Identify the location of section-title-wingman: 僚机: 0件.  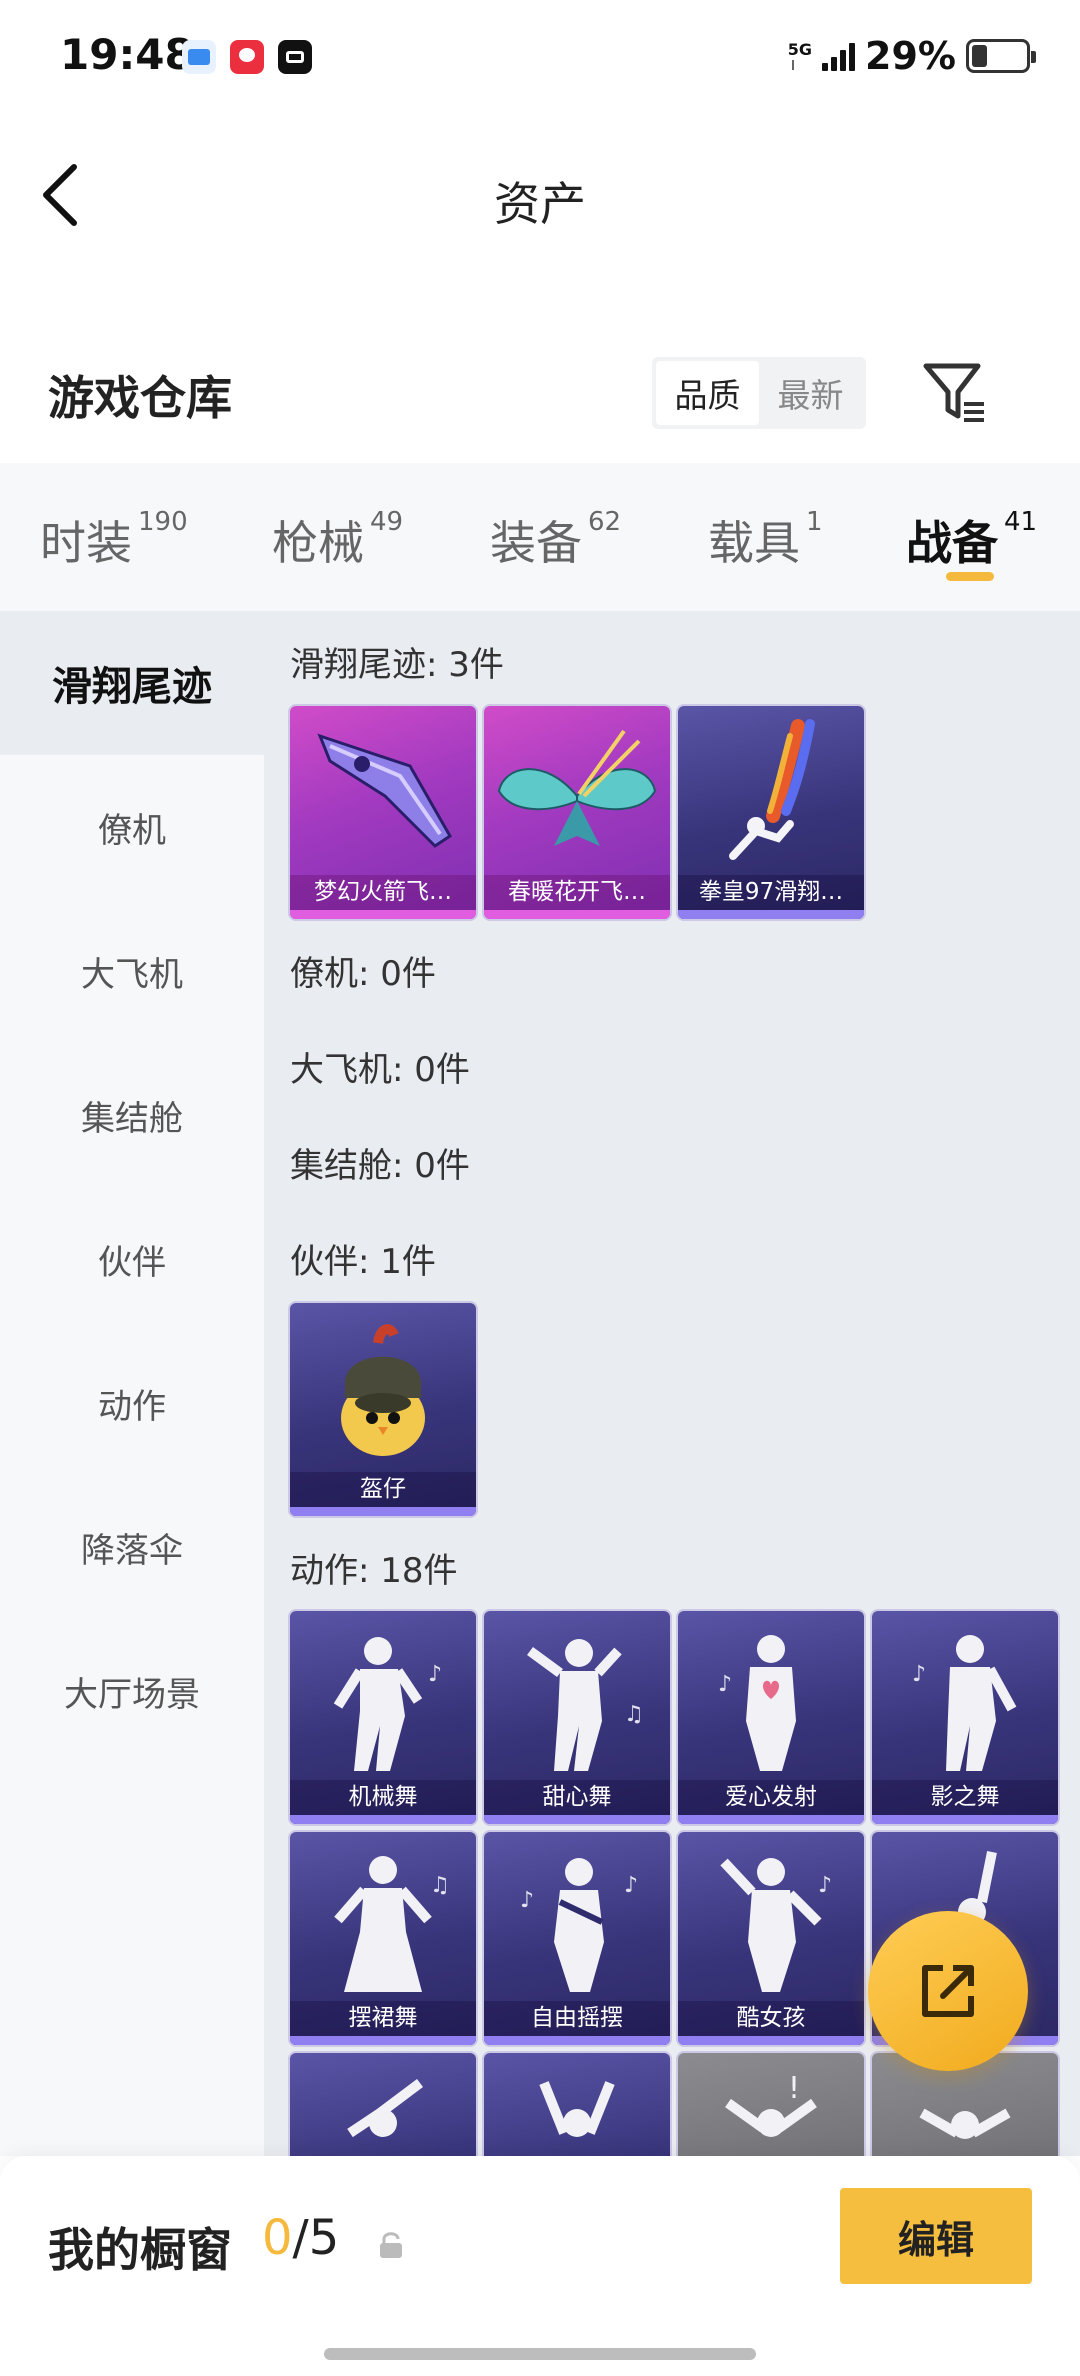
(363, 974).